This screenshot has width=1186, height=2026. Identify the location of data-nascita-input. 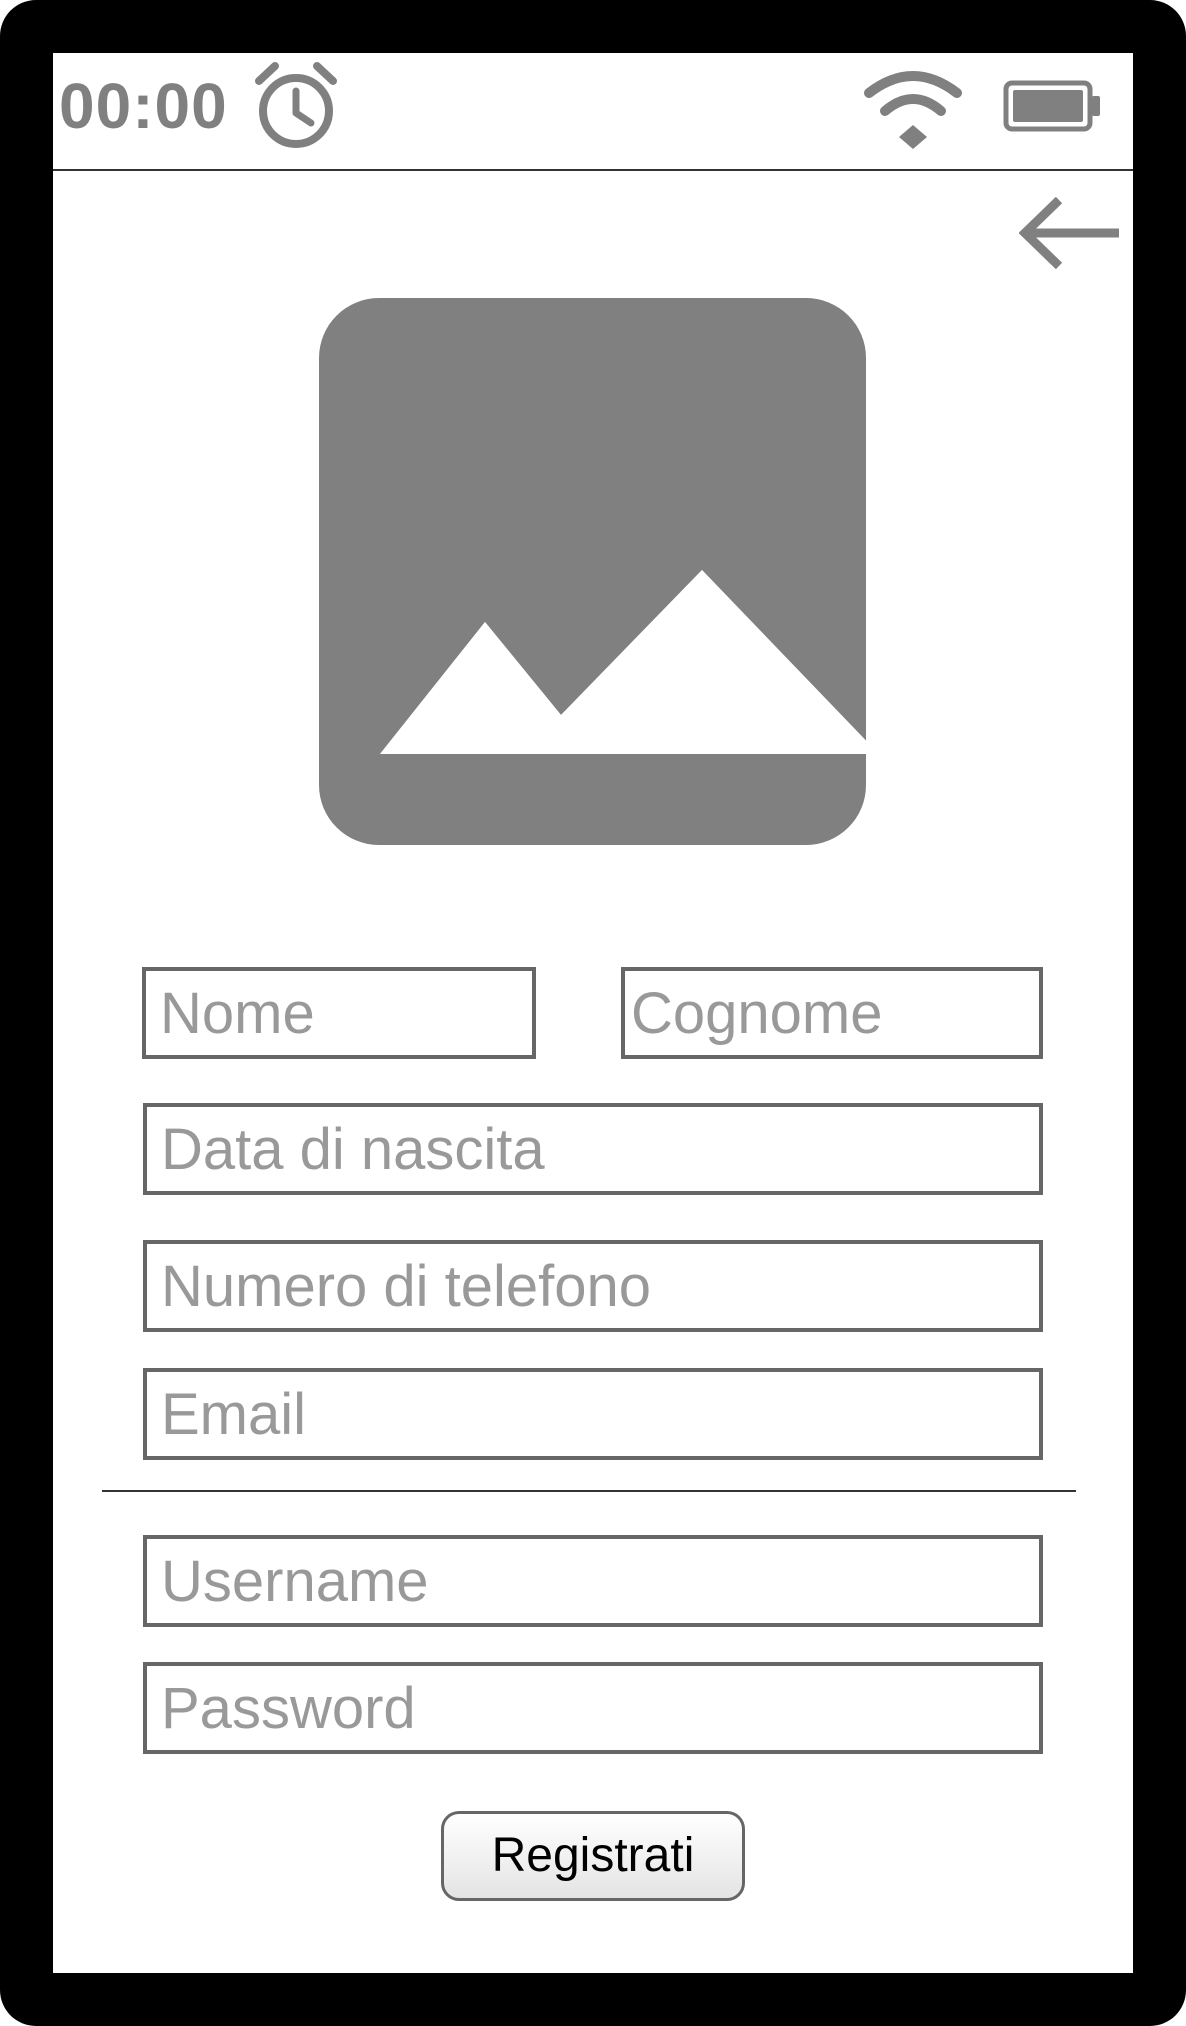
(593, 1149).